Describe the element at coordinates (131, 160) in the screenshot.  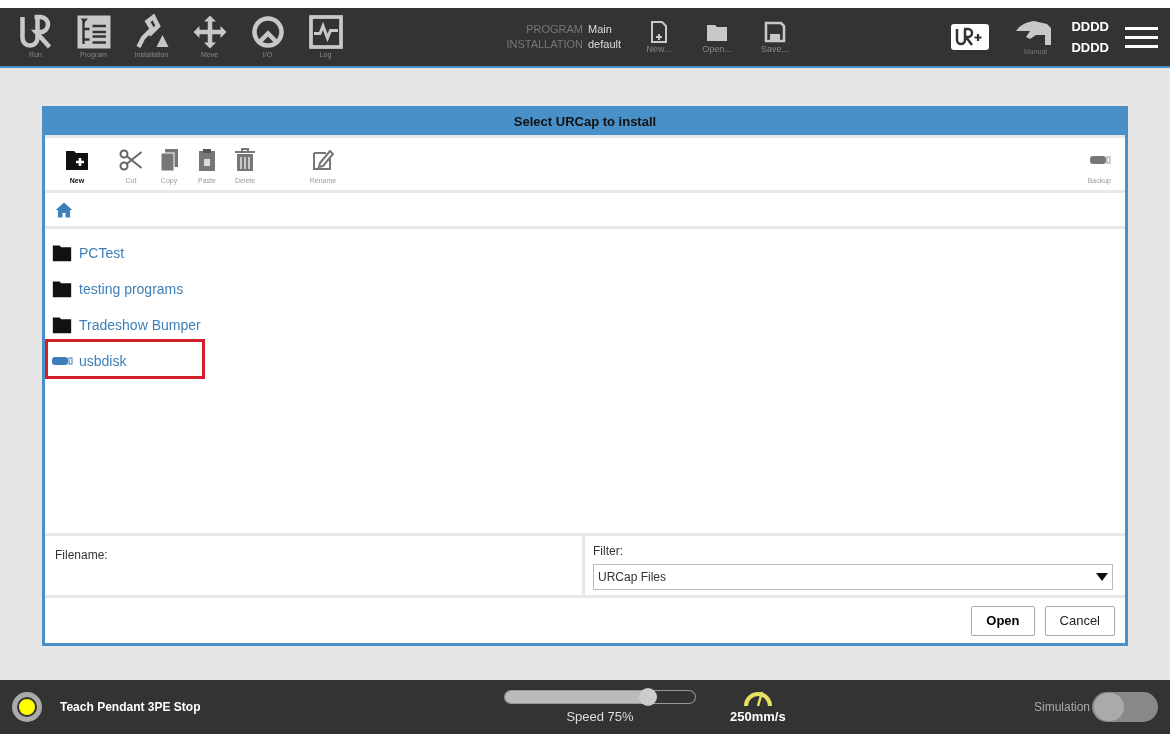
I see `scissors-icon` at that location.